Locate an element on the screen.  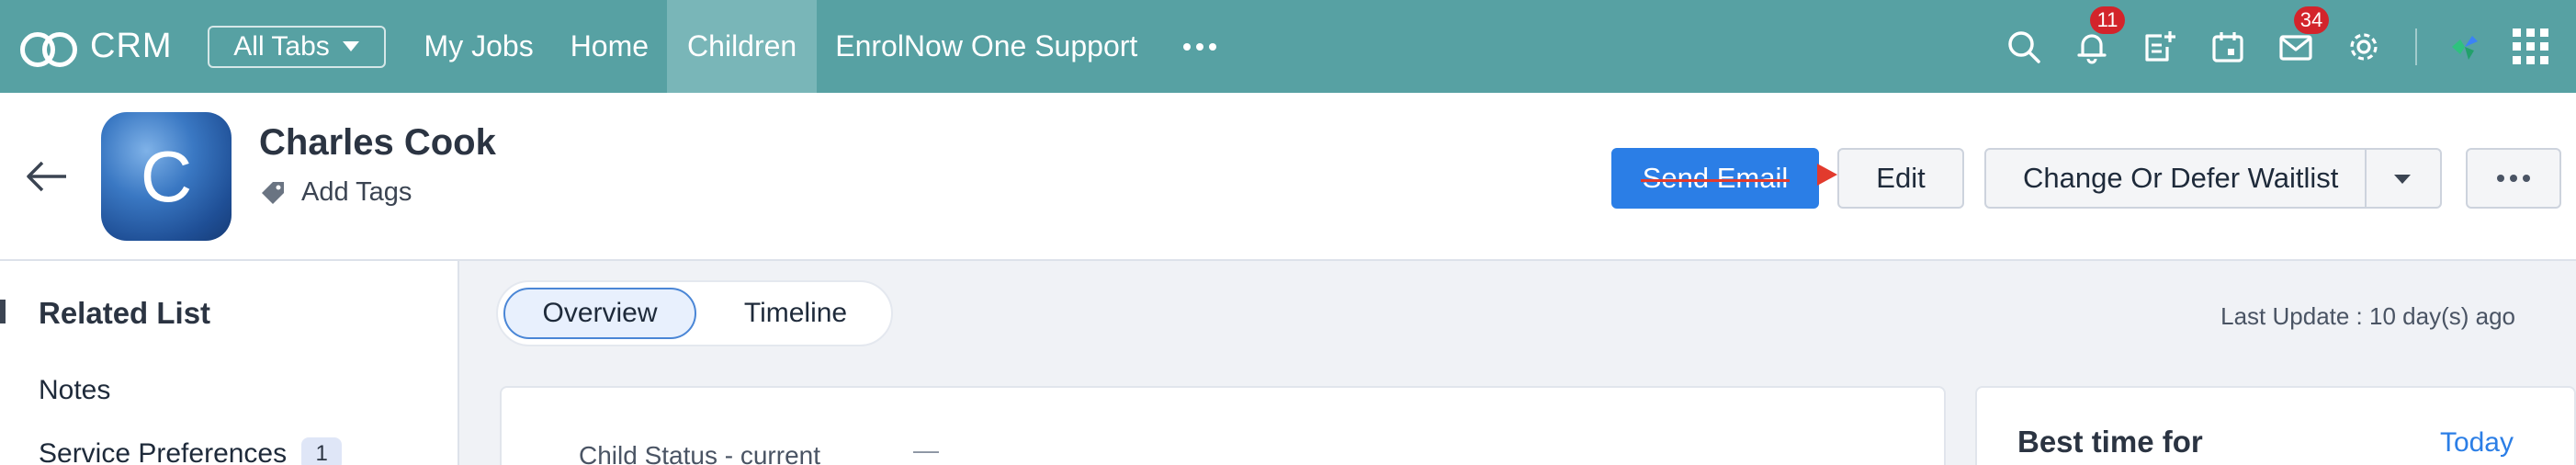
notifications-count-badge: 11 is located at coordinates (2107, 20).